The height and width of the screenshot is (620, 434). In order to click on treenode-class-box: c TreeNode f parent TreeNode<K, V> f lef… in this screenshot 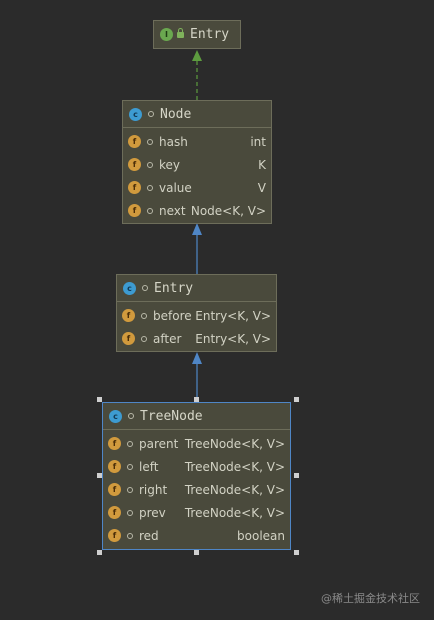, I will do `click(196, 476)`.